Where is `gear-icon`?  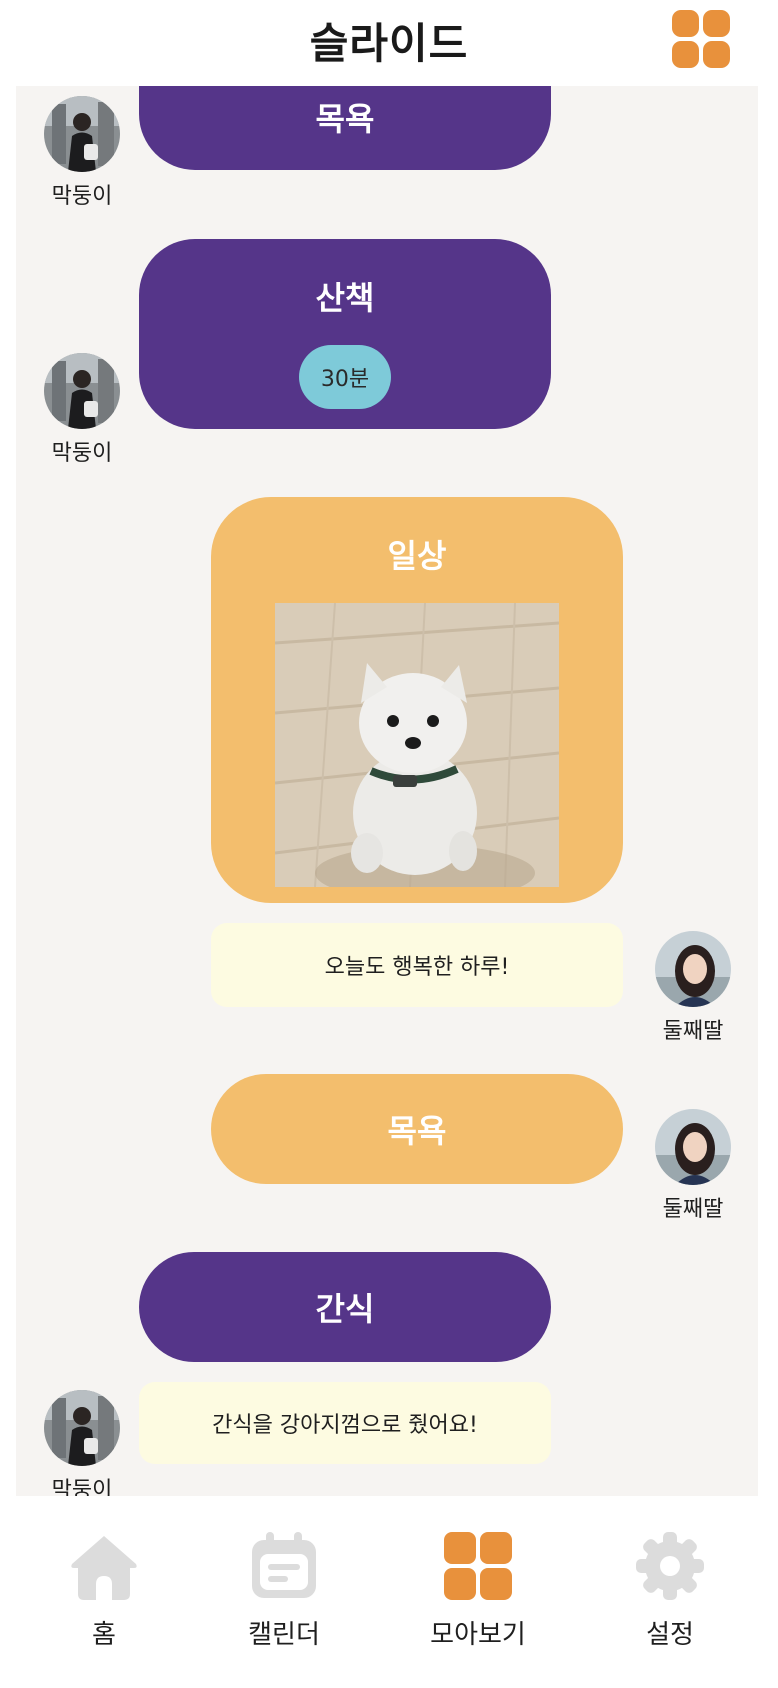
gear-icon is located at coordinates (670, 1566).